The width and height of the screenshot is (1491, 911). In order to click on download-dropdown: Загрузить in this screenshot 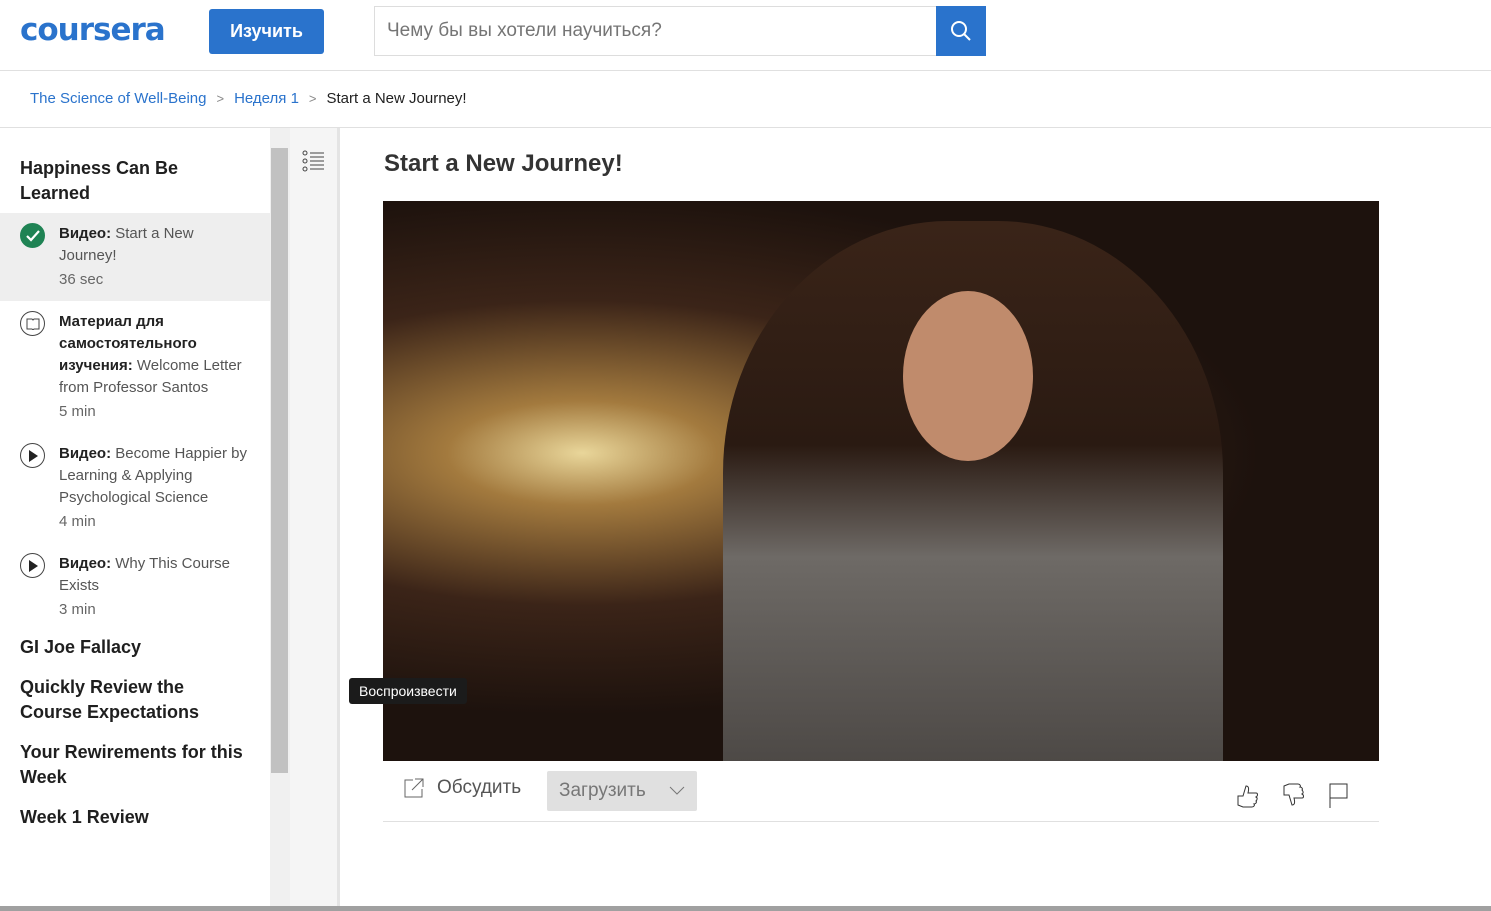, I will do `click(622, 791)`.